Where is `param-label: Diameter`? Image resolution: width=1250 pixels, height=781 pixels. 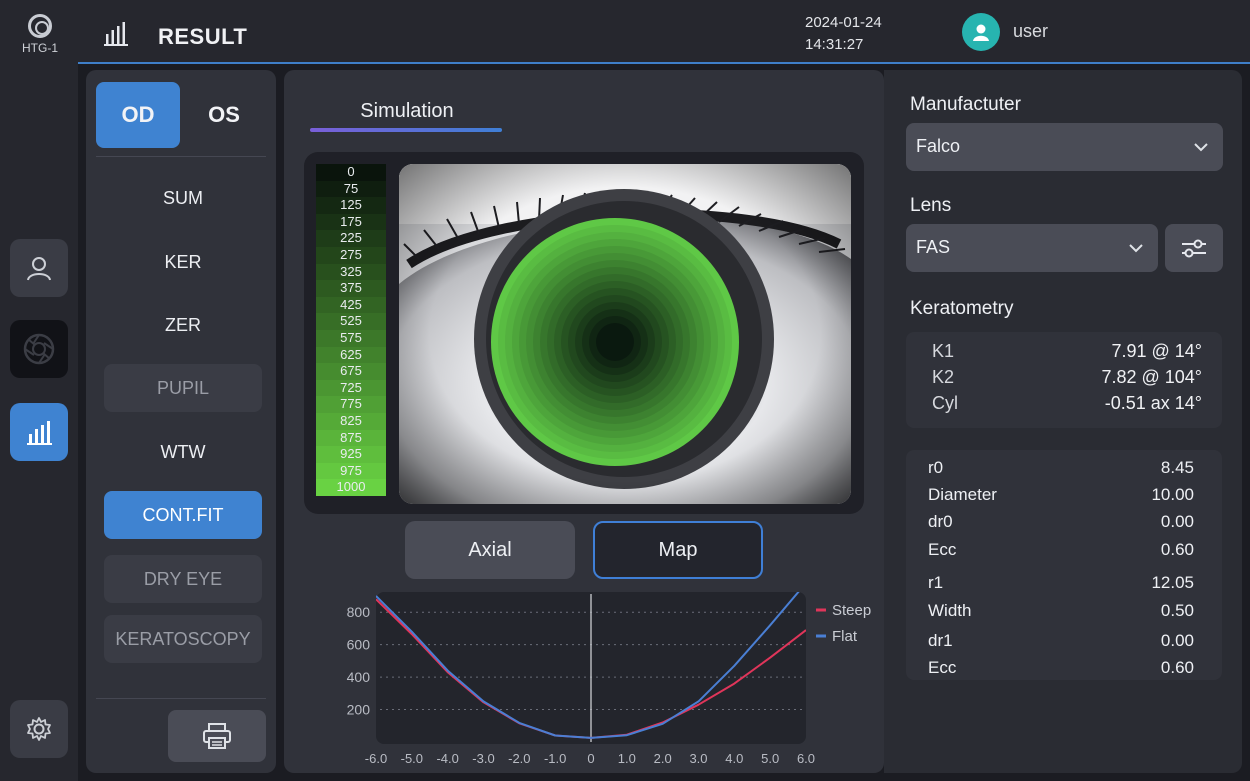
param-label: Diameter is located at coordinates (962, 494).